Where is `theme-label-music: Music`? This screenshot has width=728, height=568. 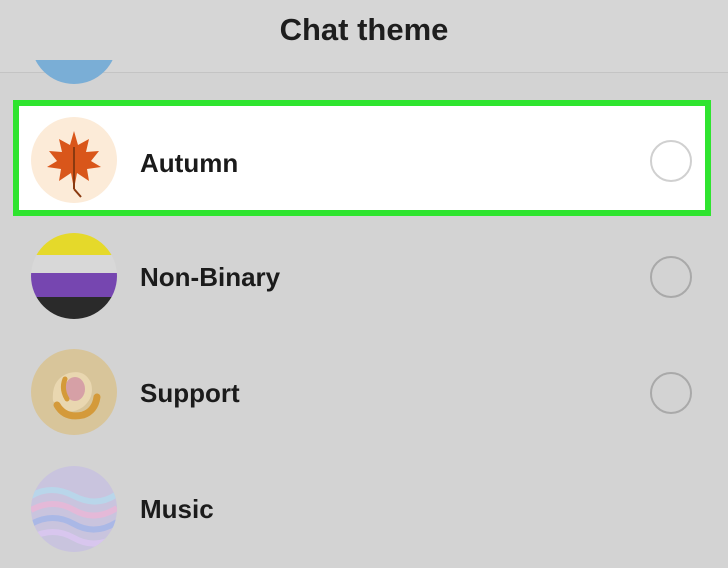 theme-label-music: Music is located at coordinates (177, 509).